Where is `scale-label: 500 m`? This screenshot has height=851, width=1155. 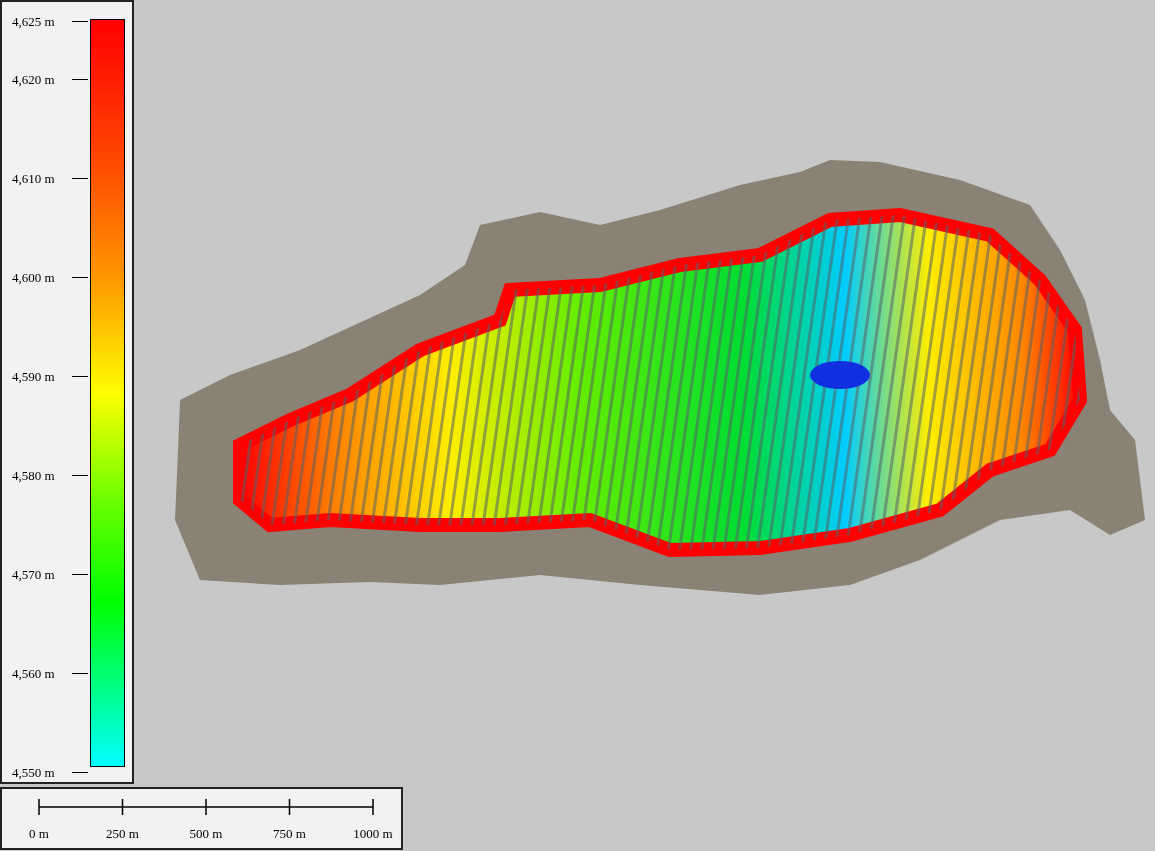
scale-label: 500 m is located at coordinates (206, 833).